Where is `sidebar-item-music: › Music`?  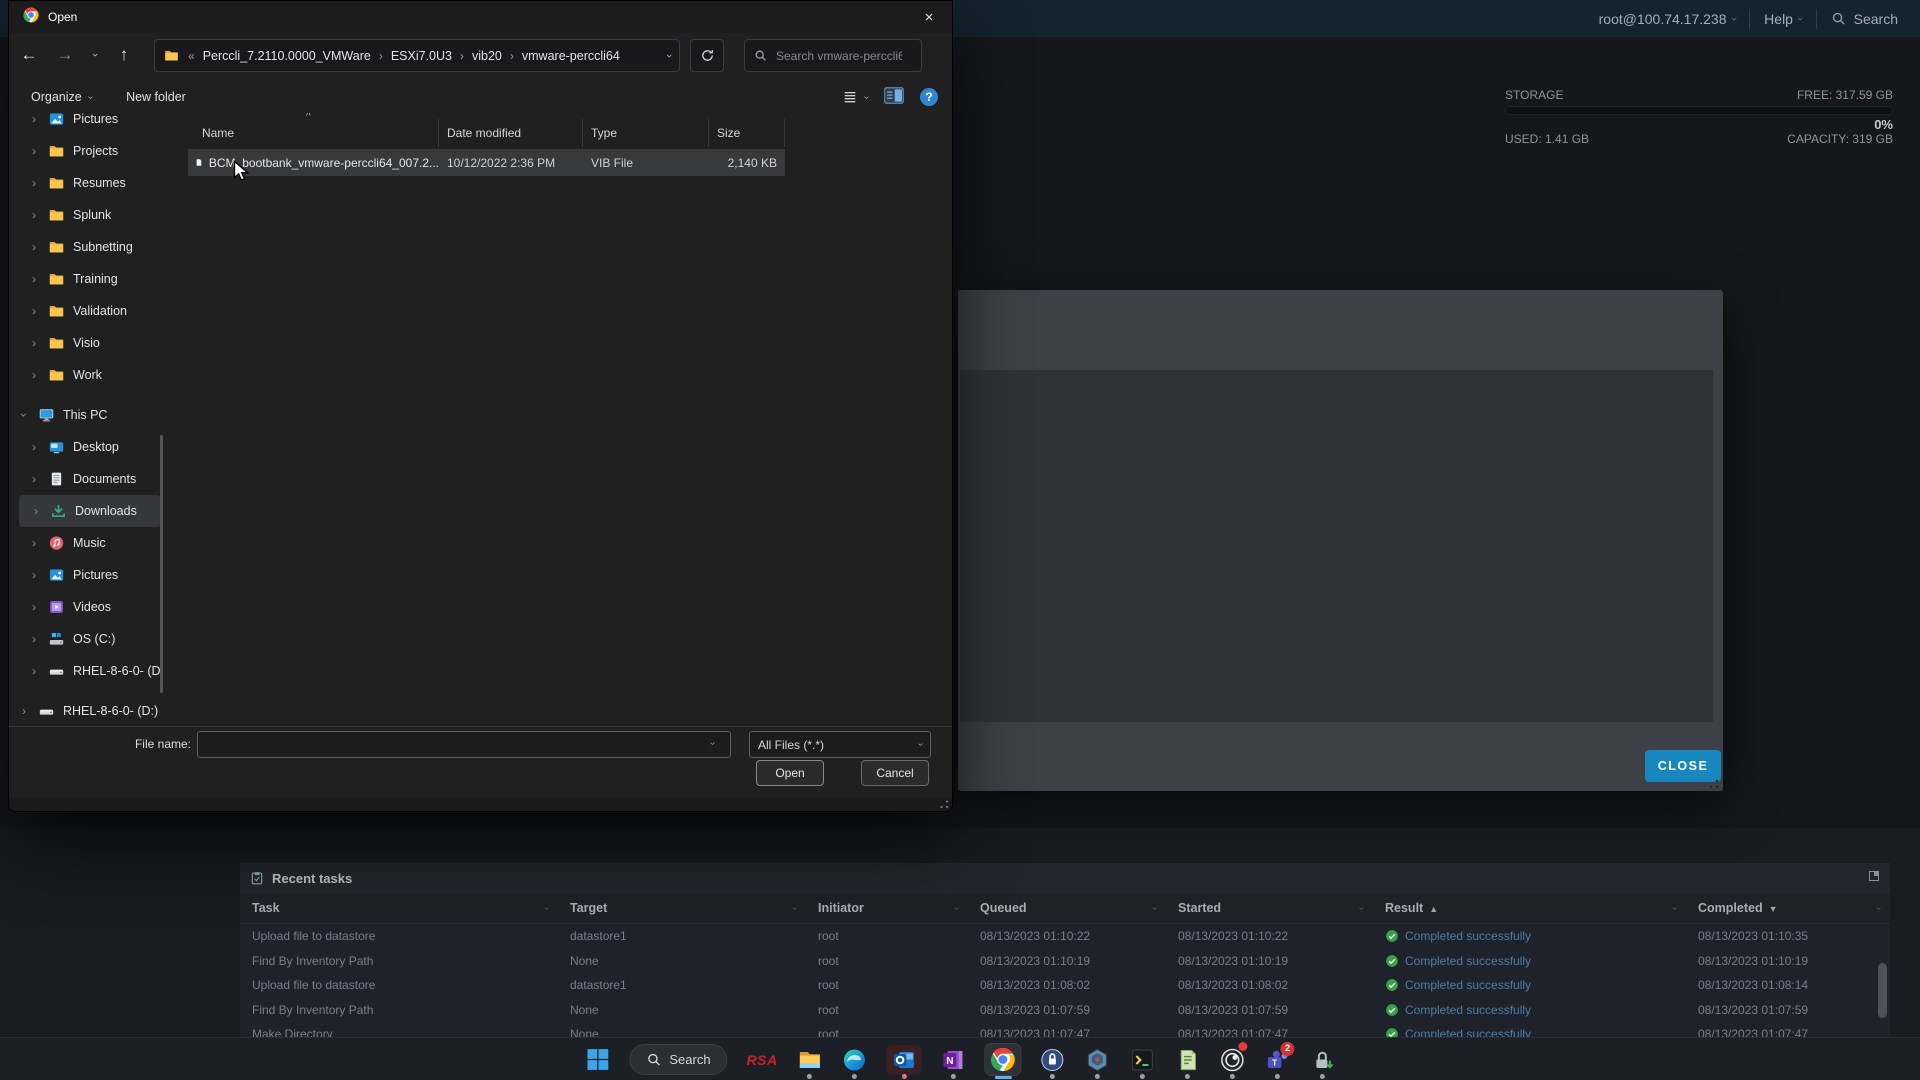
sidebar-item-music: › Music is located at coordinates (109, 543).